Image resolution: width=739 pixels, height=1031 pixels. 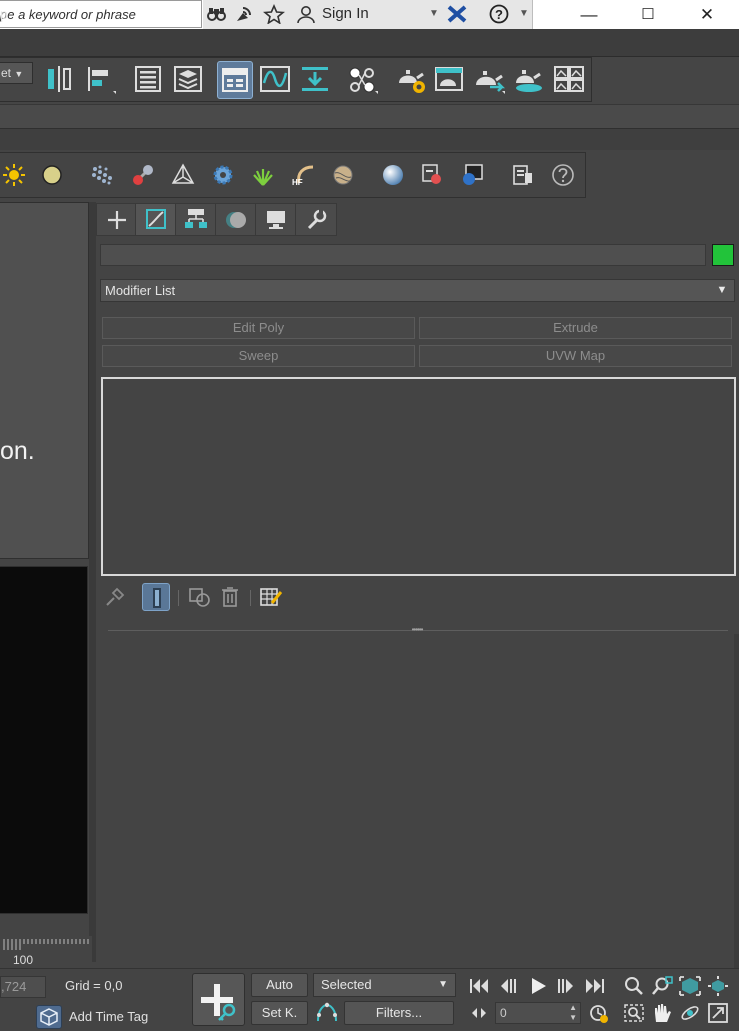 I want to click on current-frame-value: 0, so click(x=503, y=1013).